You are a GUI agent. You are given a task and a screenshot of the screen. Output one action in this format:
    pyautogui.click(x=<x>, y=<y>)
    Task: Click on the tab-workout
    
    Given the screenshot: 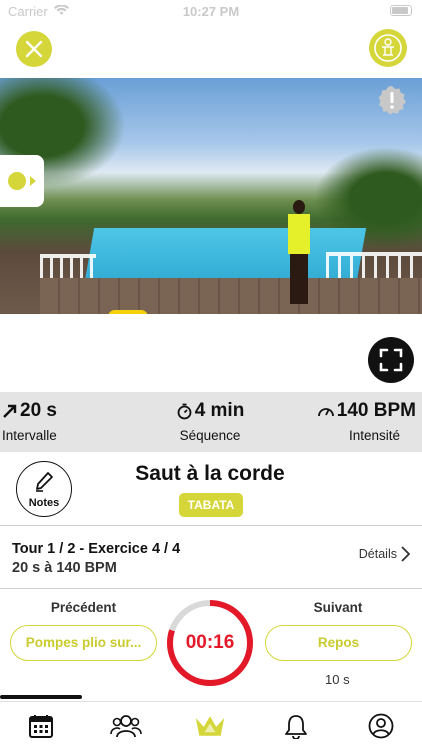 What is the action you would take?
    pyautogui.click(x=210, y=726)
    